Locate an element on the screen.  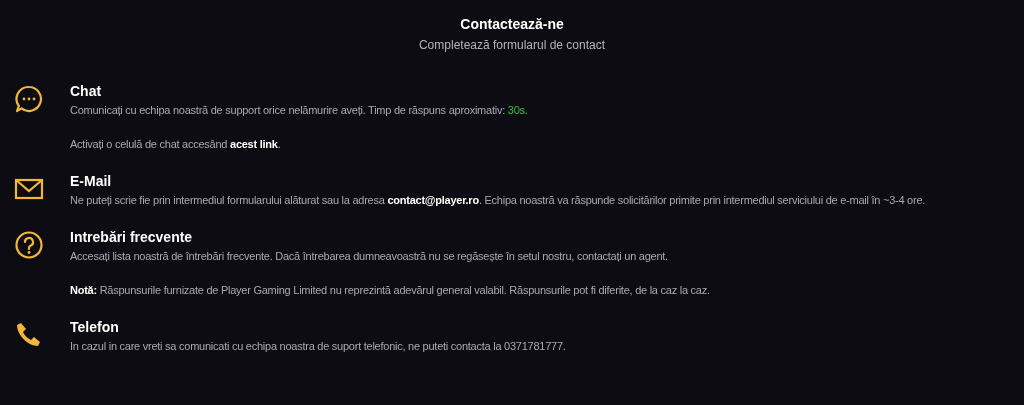
section-title: E-Mail is located at coordinates (91, 181).